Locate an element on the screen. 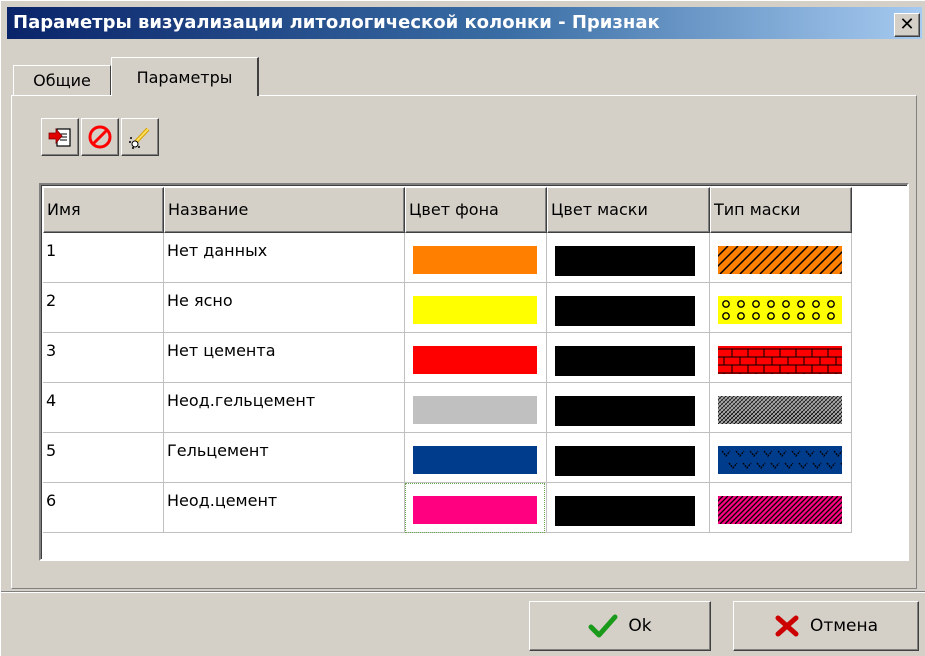 The image size is (925, 656). import-icon is located at coordinates (59, 137).